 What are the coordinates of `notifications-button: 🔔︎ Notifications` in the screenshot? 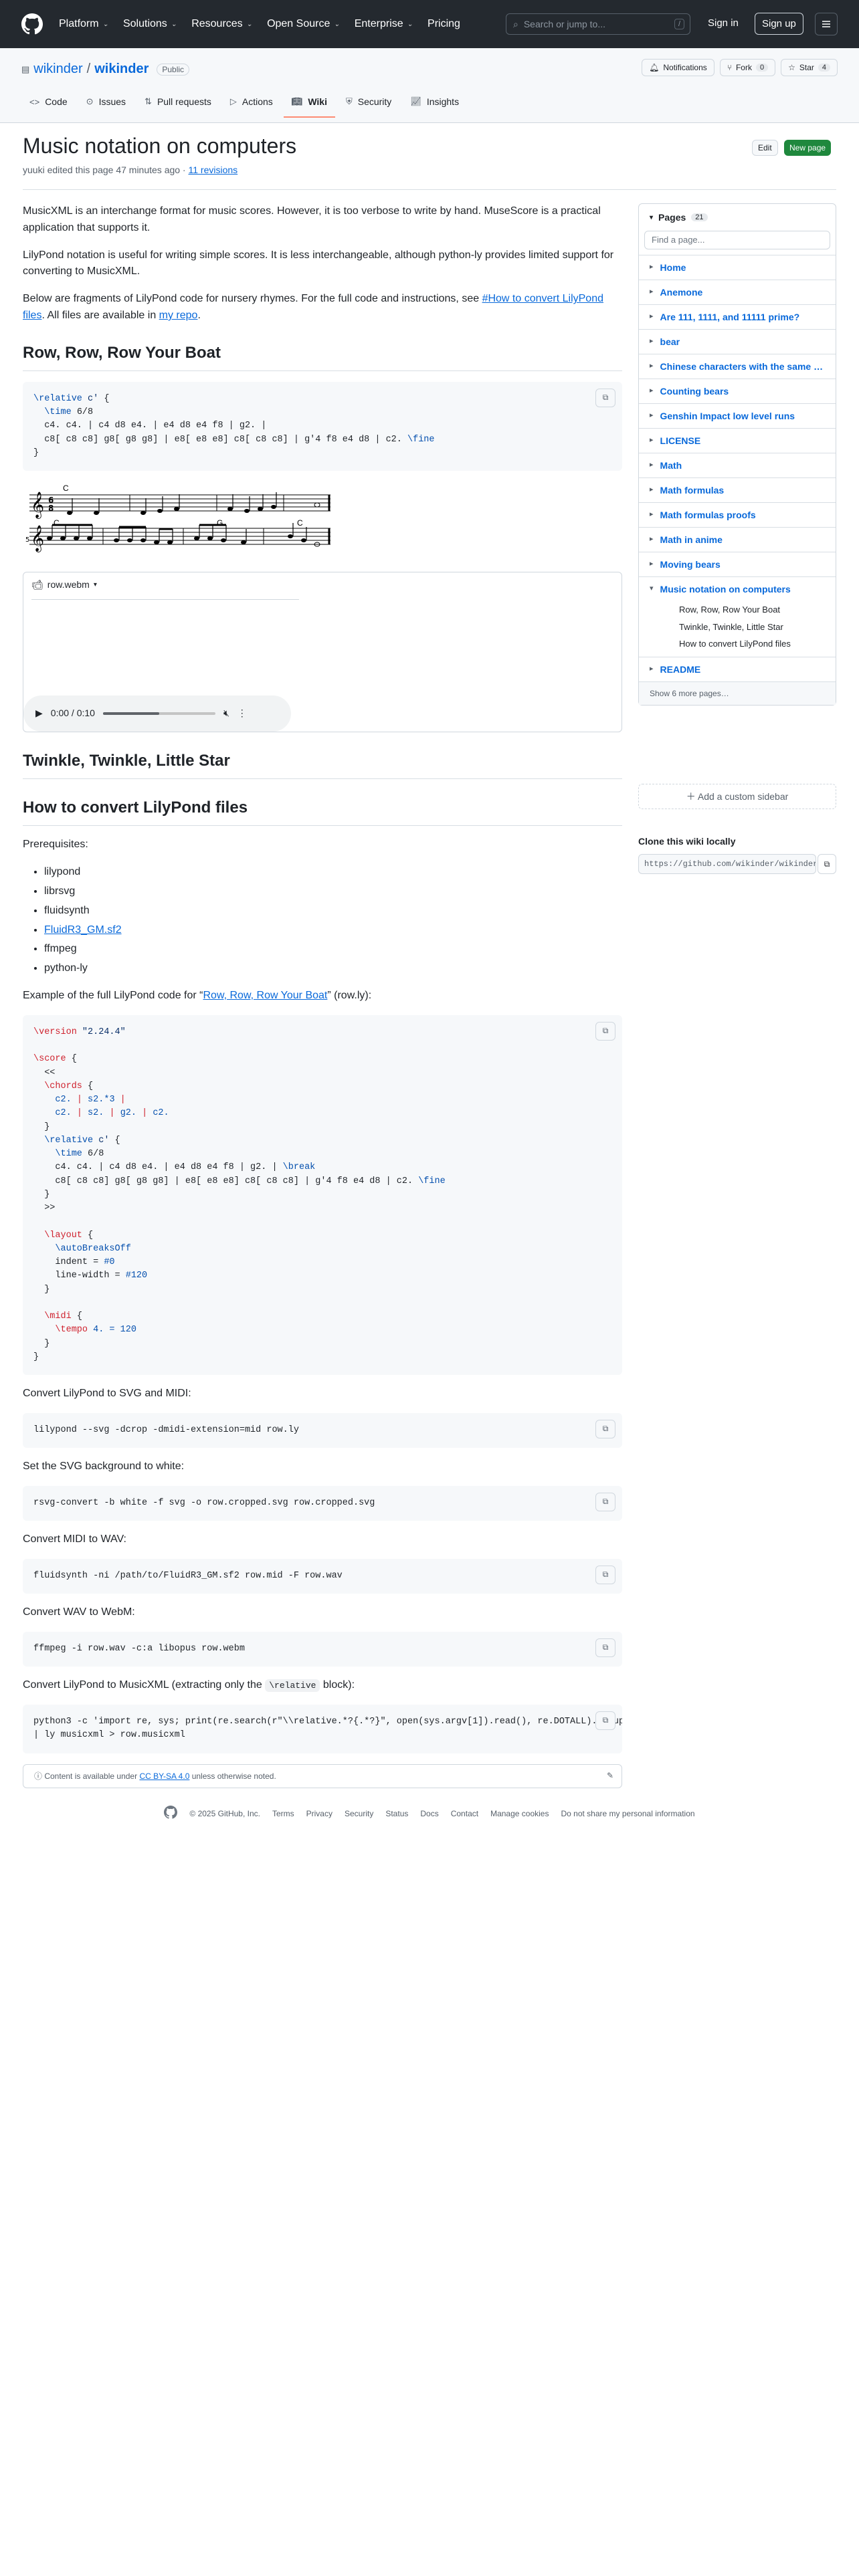 It's located at (678, 67).